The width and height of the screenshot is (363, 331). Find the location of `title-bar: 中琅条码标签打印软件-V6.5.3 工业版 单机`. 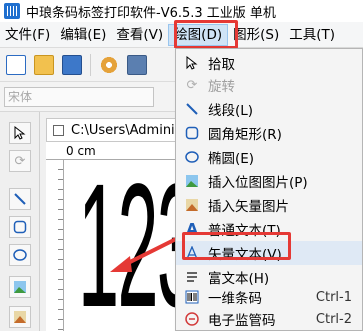

title-bar: 中琅条码标签打印软件-V6.5.3 工业版 单机 is located at coordinates (181, 11).